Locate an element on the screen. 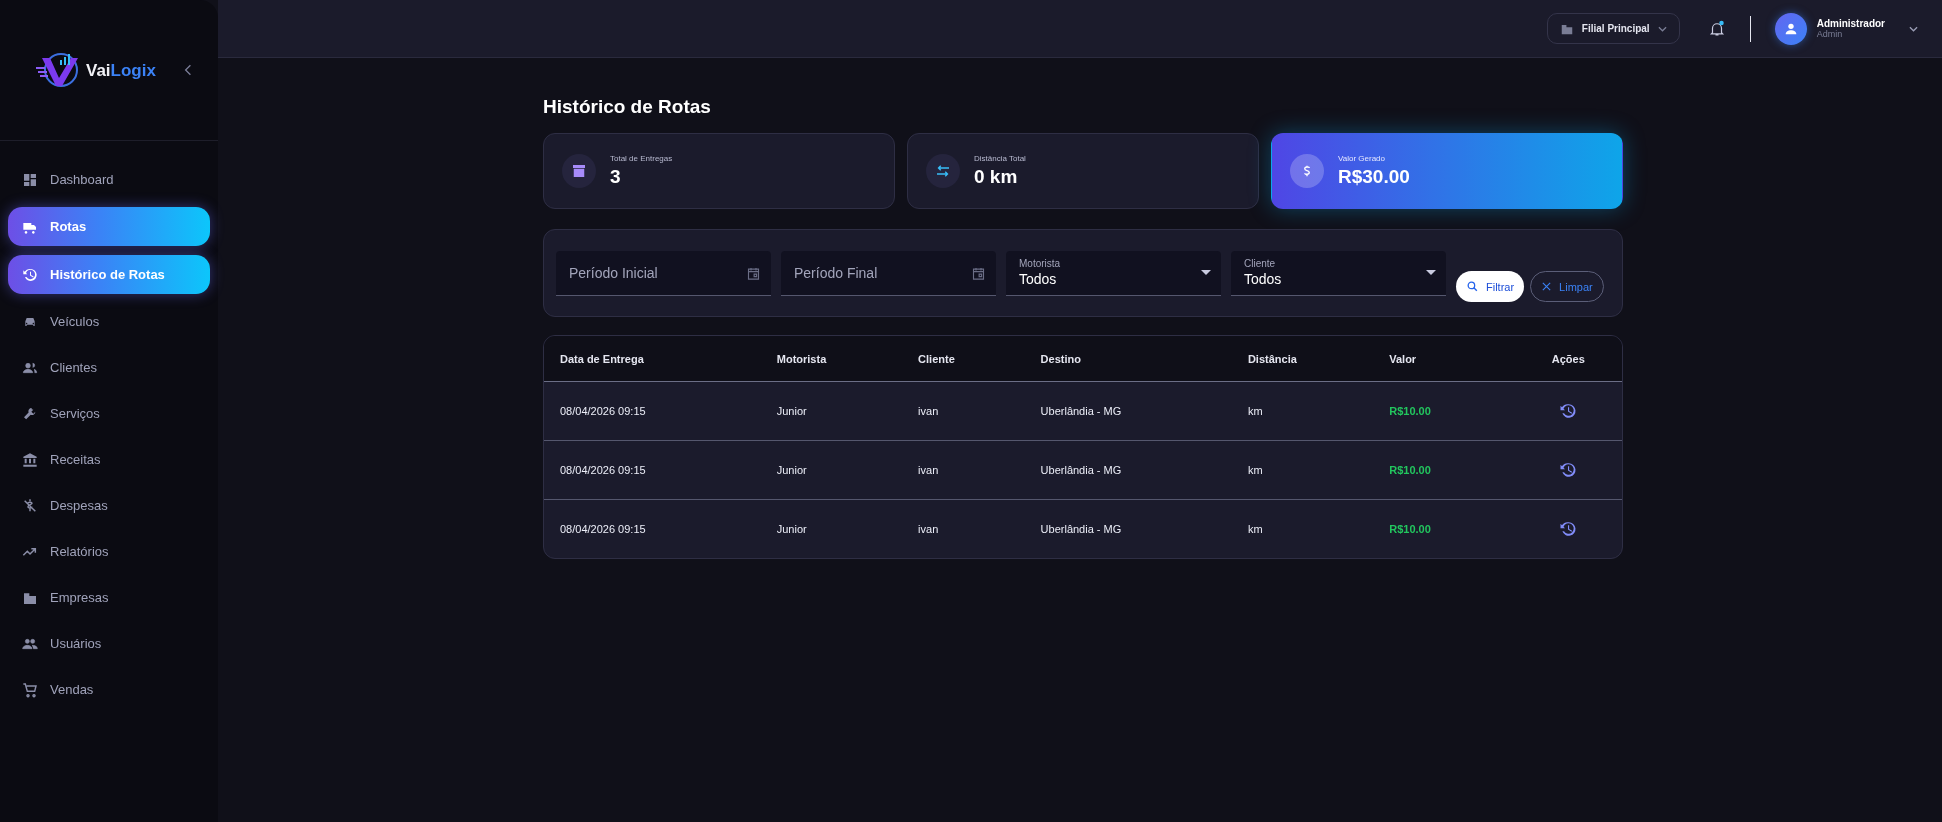 This screenshot has width=1942, height=822. user-name: Administrador is located at coordinates (1850, 23).